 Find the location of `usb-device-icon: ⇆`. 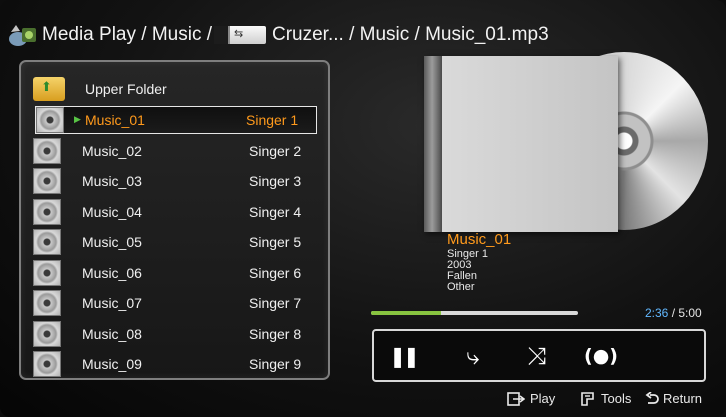

usb-device-icon: ⇆ is located at coordinates (240, 35).